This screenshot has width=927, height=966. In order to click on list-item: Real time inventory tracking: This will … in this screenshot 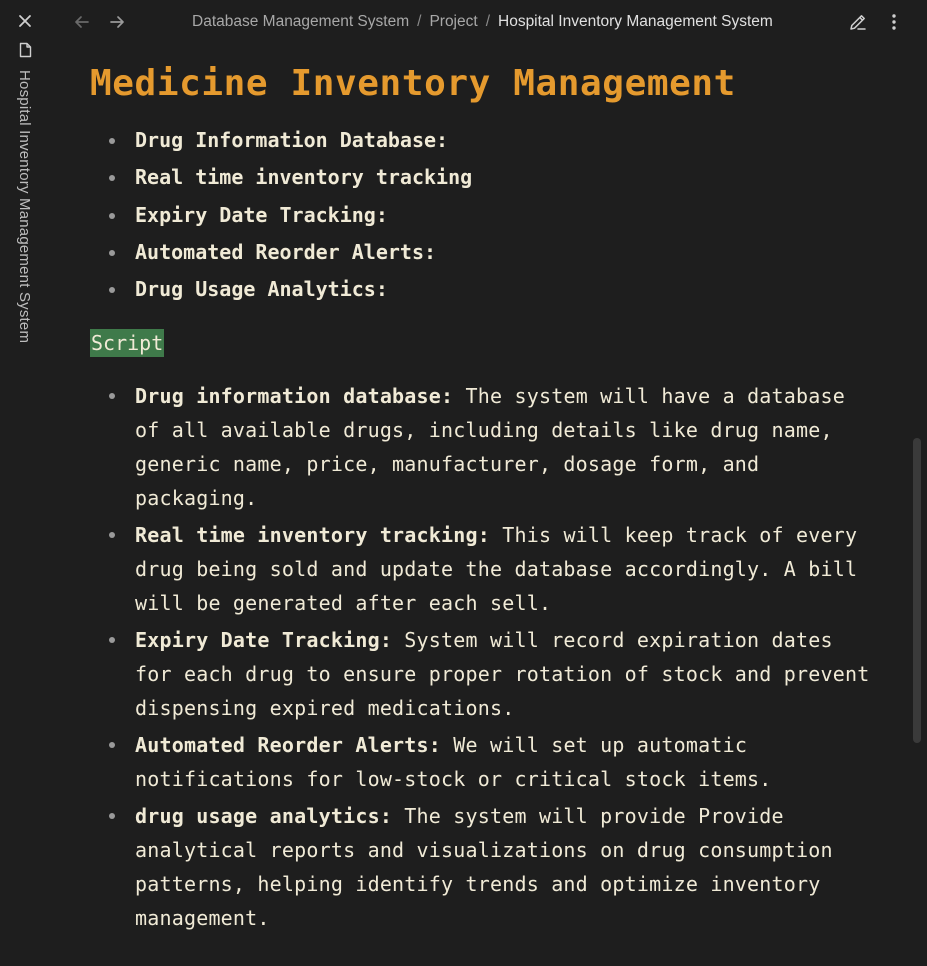, I will do `click(485, 569)`.